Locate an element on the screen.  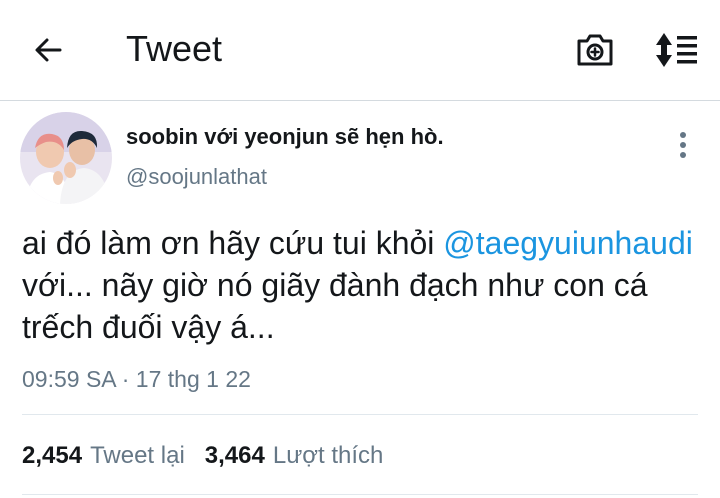
retweets-count: 2,454 is located at coordinates (52, 455).